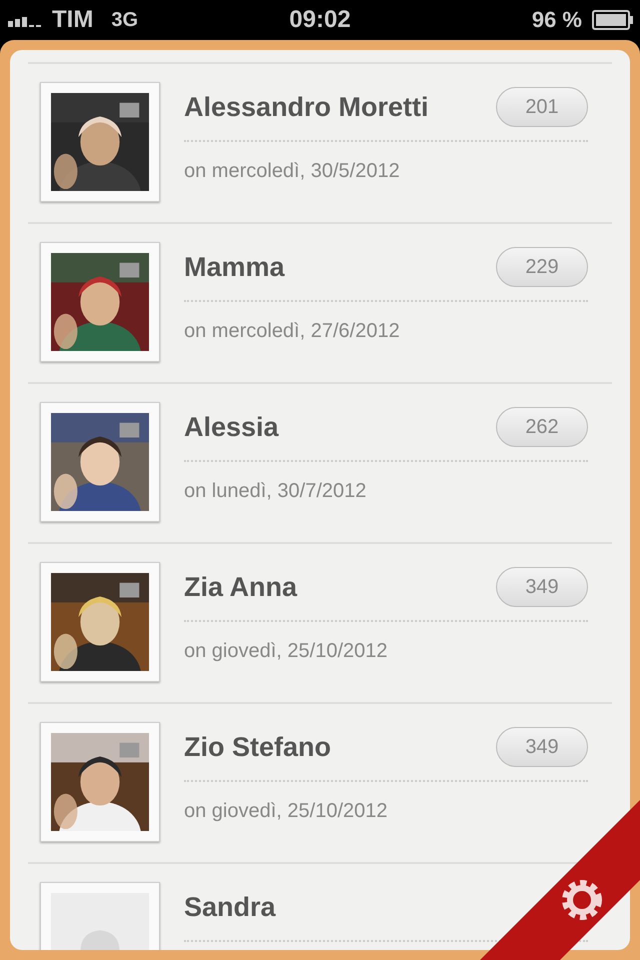 The height and width of the screenshot is (960, 640). What do you see at coordinates (542, 427) in the screenshot?
I see `message-count: 262` at bounding box center [542, 427].